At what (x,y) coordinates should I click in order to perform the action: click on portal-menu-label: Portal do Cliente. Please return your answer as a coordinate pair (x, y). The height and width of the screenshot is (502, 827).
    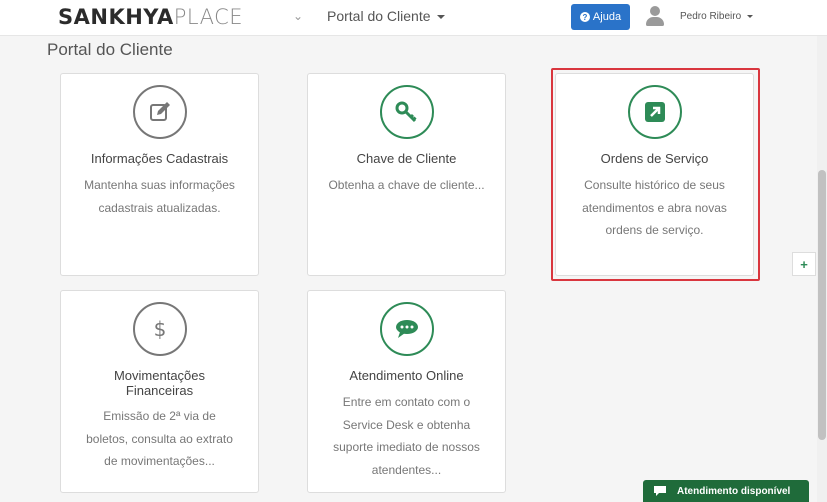
    Looking at the image, I should click on (379, 16).